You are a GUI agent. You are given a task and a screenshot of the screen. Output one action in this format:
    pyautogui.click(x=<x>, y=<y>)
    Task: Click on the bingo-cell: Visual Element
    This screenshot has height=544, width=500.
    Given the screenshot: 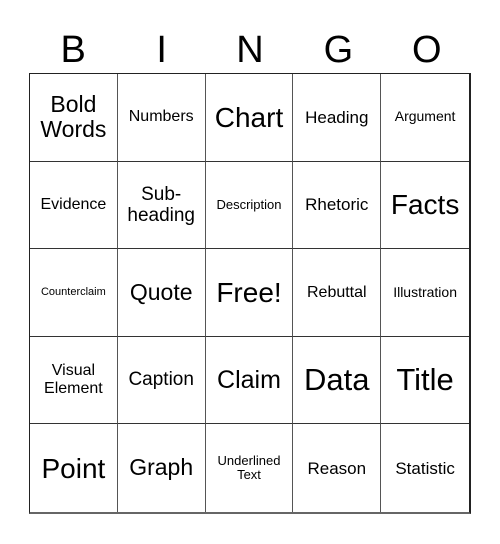 What is the action you would take?
    pyautogui.click(x=74, y=380)
    